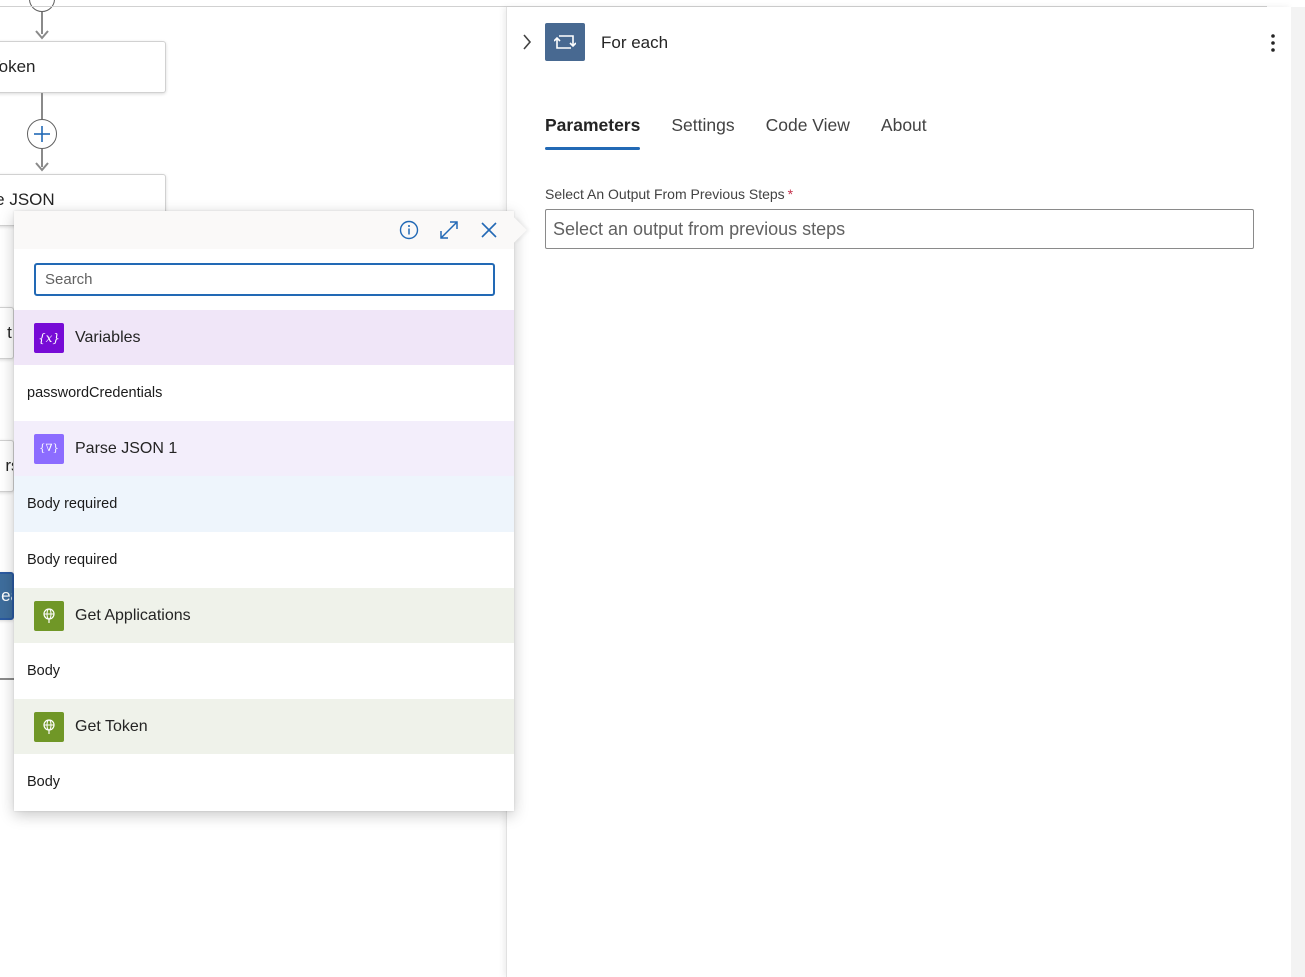  I want to click on node-partial-label: ea, so click(6, 595).